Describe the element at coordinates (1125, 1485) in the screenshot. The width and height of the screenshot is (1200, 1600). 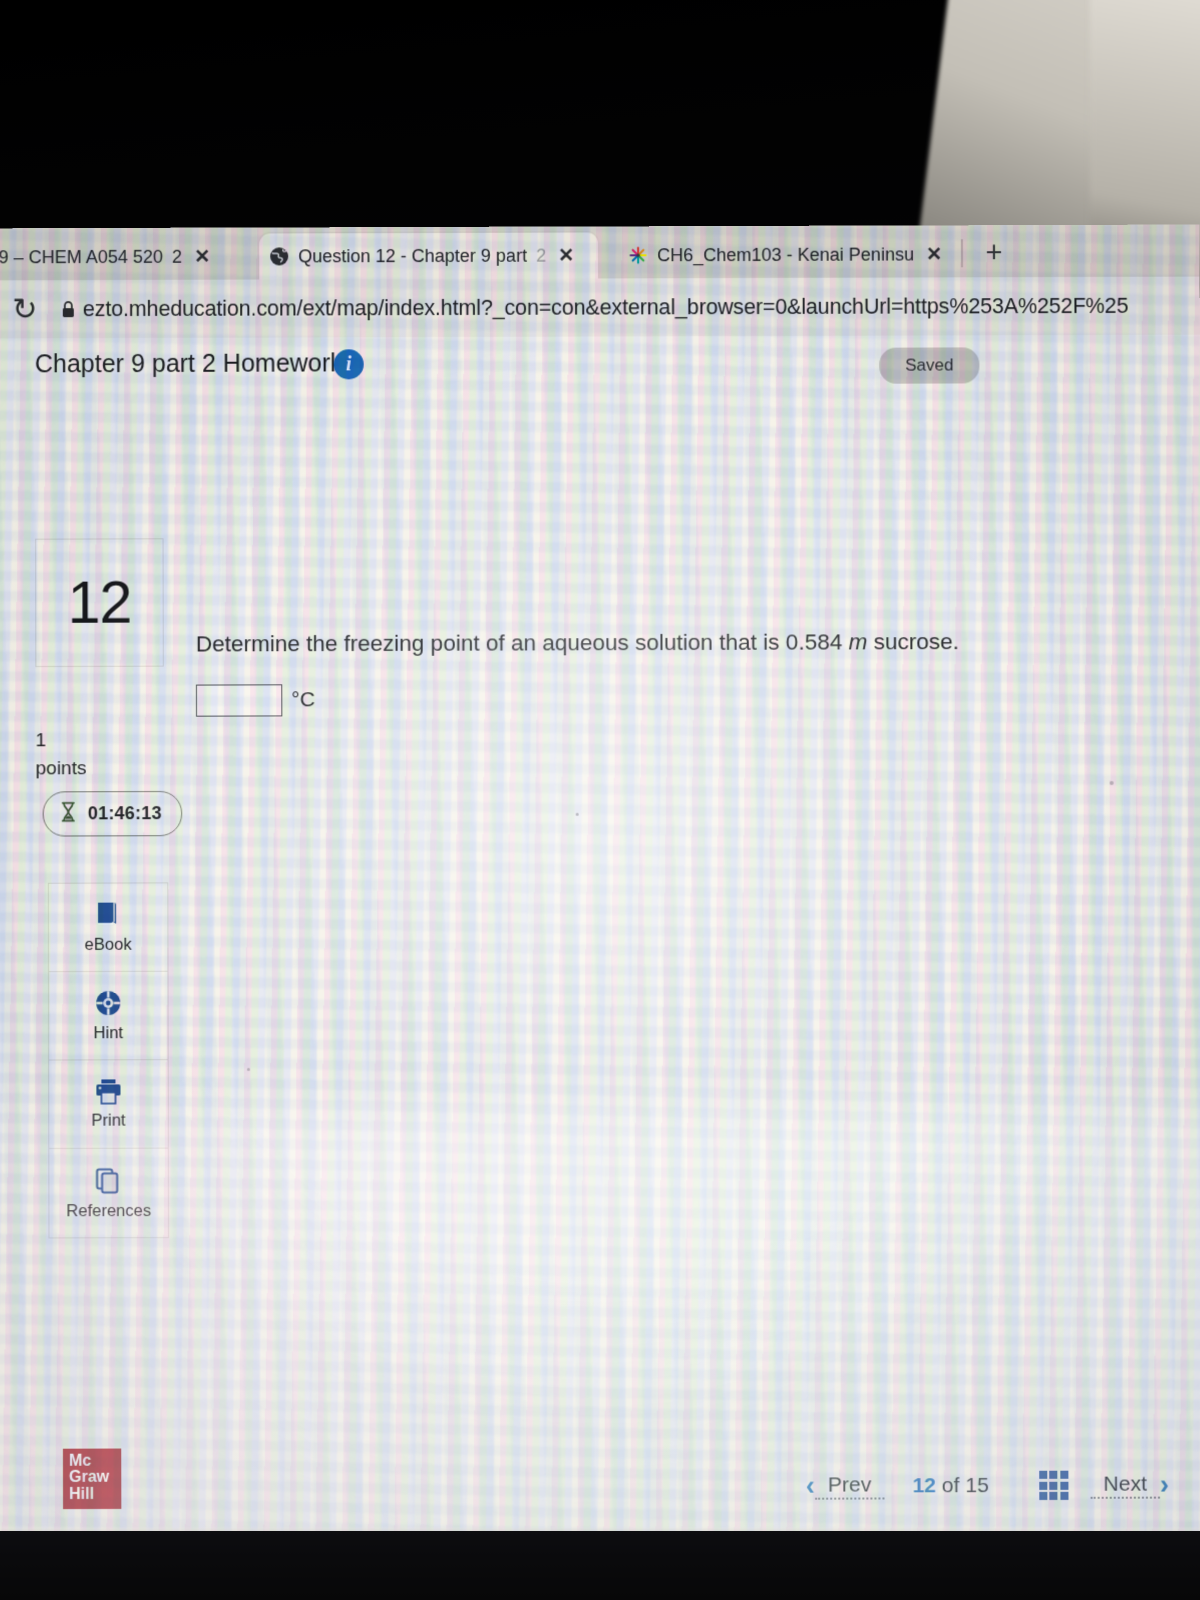
I see `next-button: Next` at that location.